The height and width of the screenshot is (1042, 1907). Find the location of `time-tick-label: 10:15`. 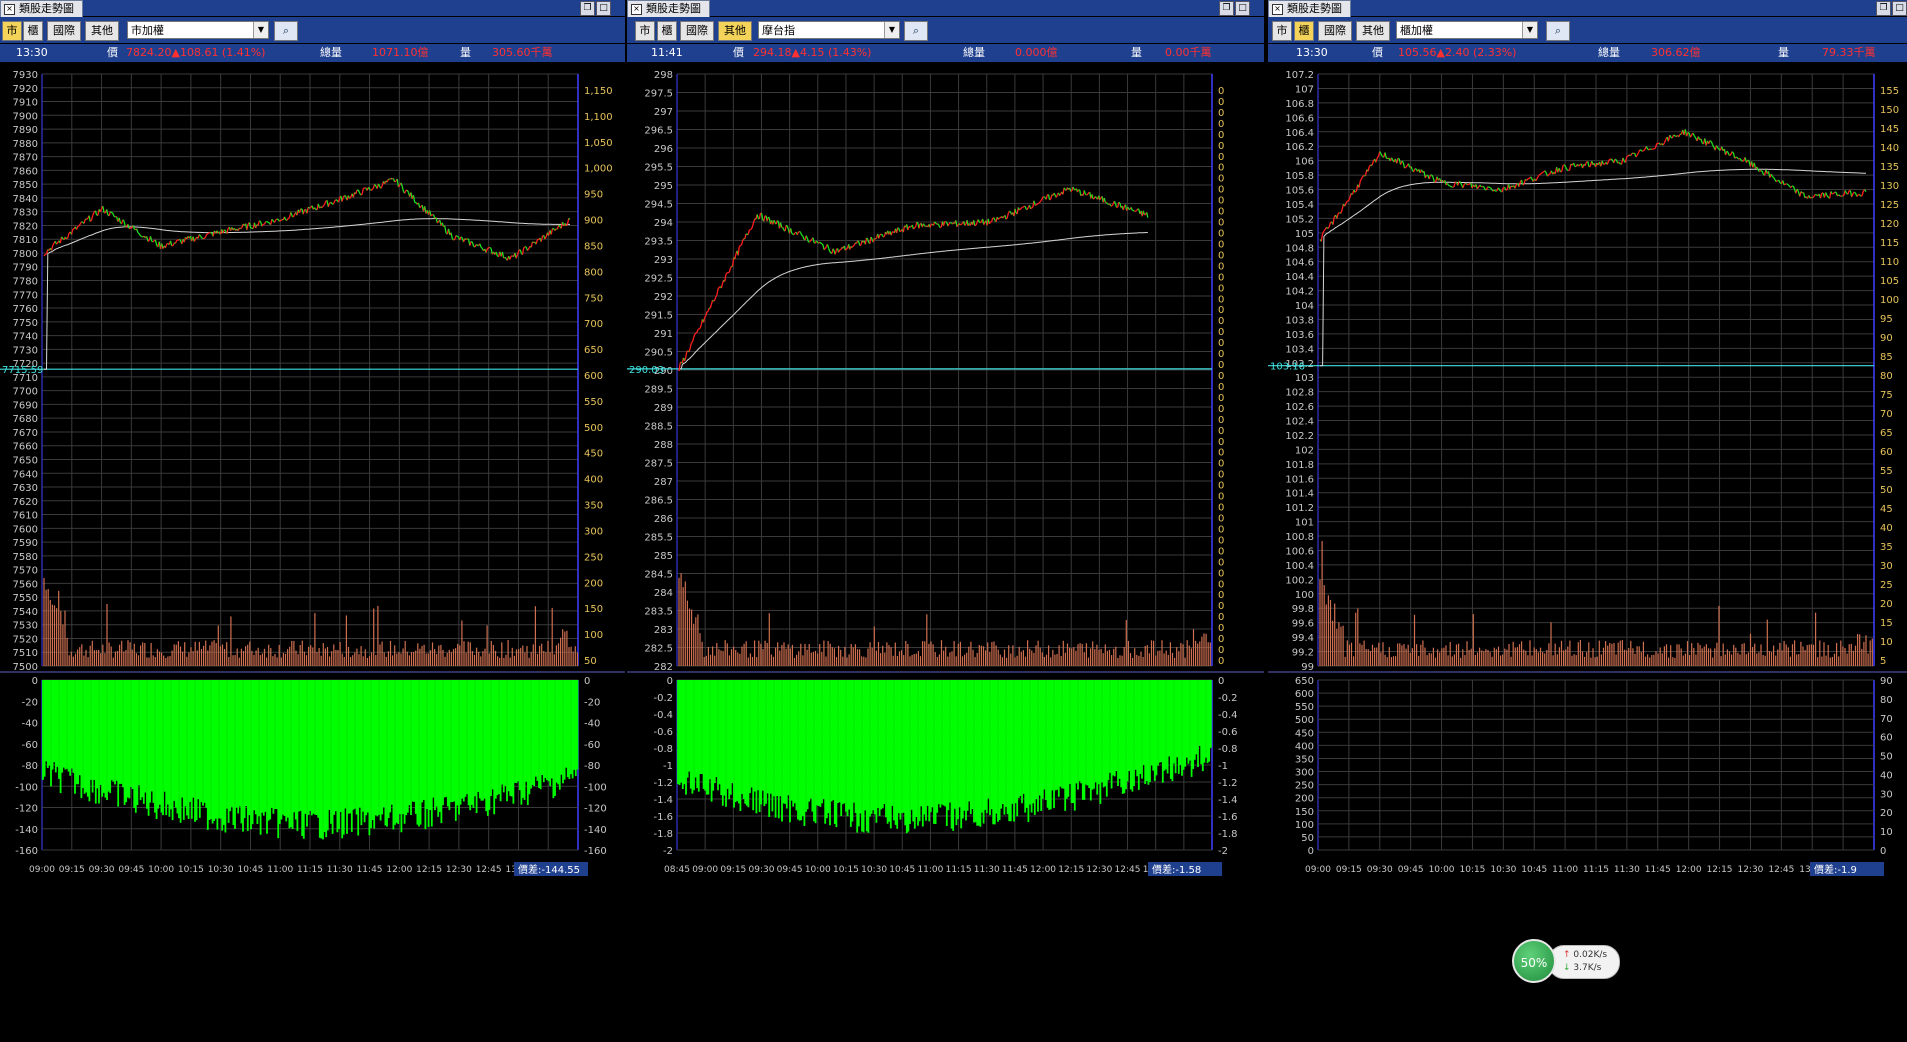

time-tick-label: 10:15 is located at coordinates (846, 870).